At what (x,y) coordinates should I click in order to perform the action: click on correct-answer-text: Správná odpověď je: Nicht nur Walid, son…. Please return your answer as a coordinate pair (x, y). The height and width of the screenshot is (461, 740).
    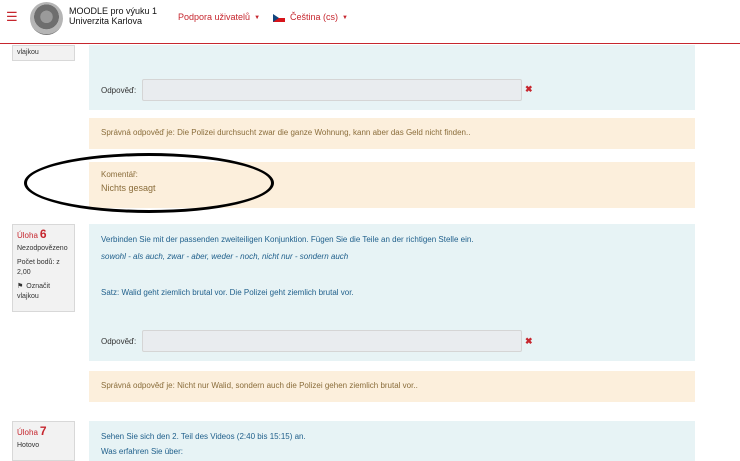
    Looking at the image, I should click on (259, 385).